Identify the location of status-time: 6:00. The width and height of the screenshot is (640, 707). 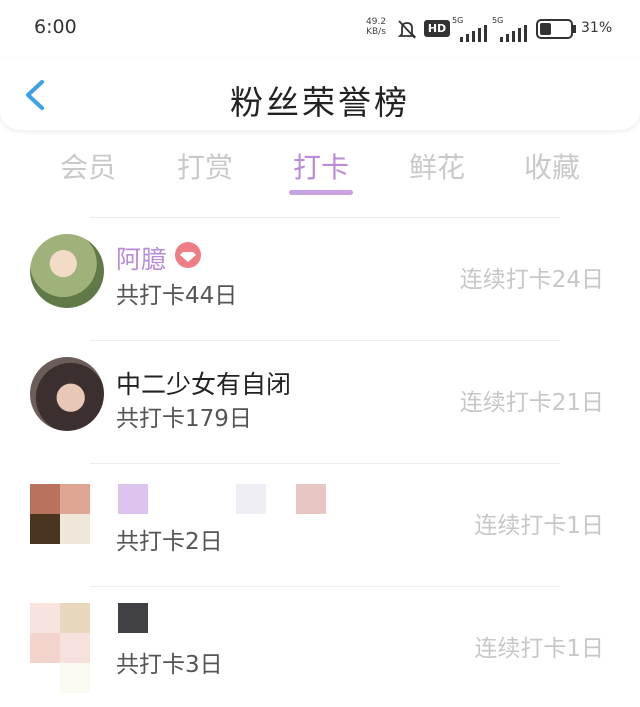
(55, 27).